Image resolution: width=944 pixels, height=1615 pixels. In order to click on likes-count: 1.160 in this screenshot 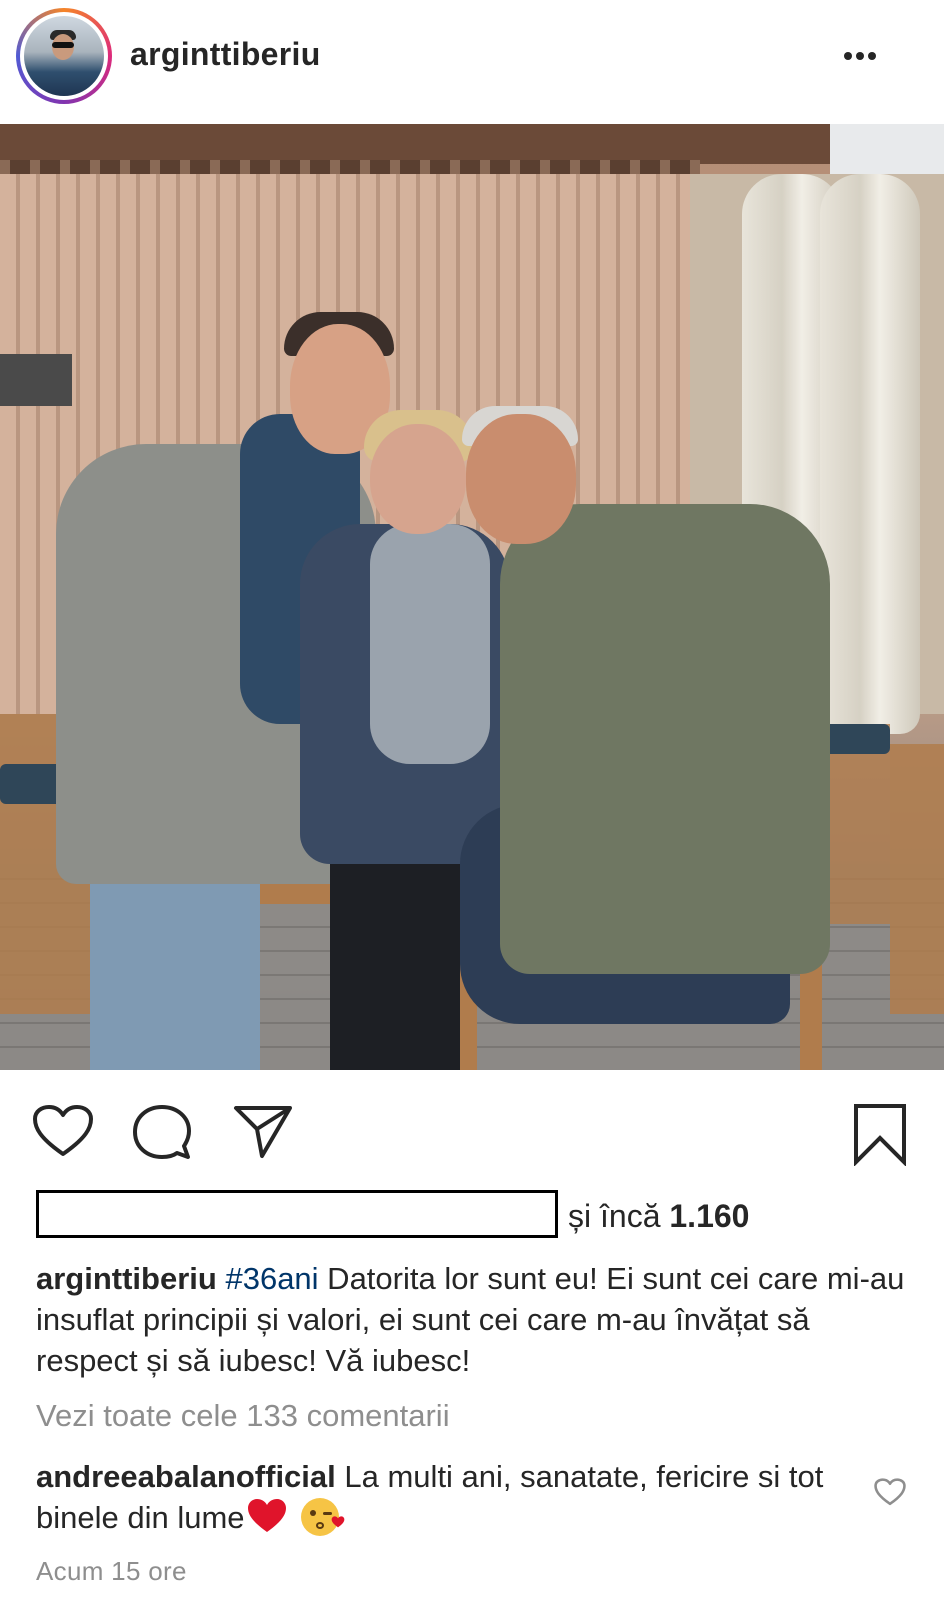, I will do `click(709, 1216)`.